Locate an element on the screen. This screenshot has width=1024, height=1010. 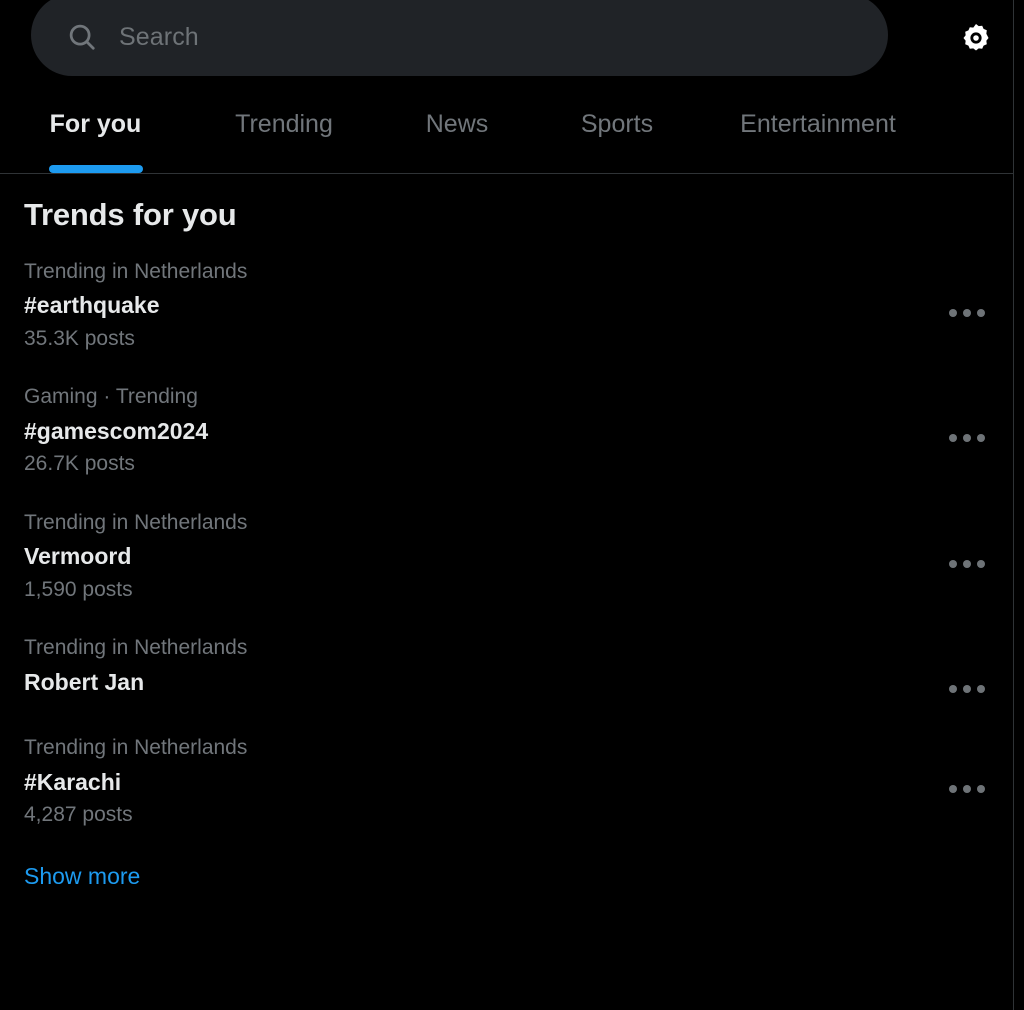
tab-label: News is located at coordinates (457, 124).